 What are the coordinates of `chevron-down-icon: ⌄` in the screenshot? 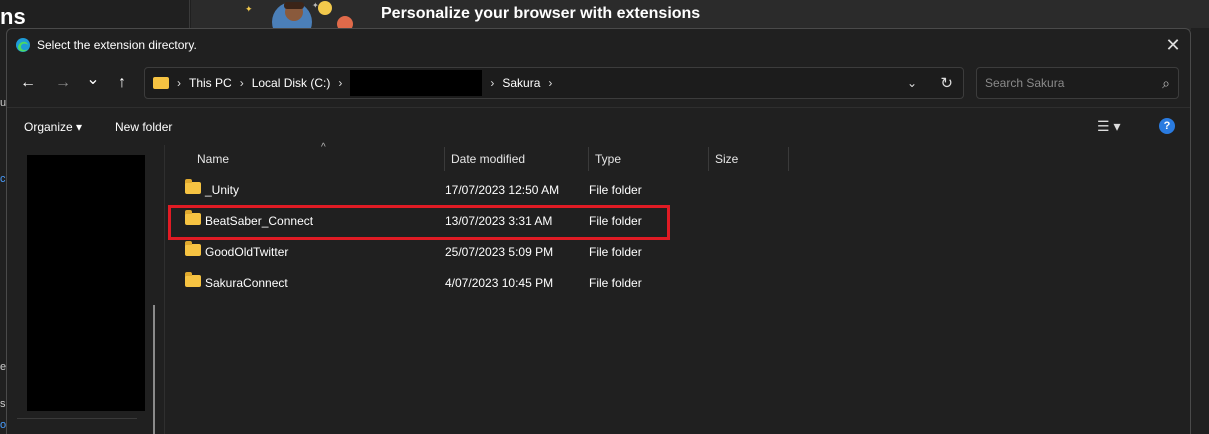 It's located at (93, 79).